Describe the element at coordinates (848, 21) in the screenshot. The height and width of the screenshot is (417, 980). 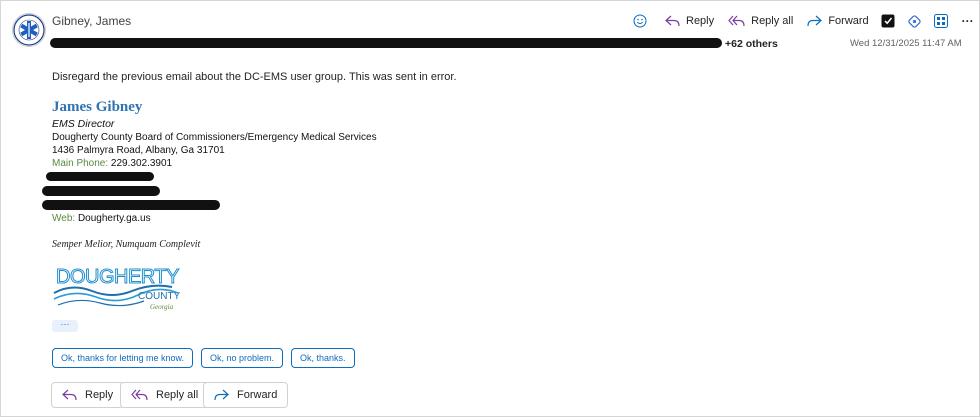
I see `toolbar-forward-label: Forward` at that location.